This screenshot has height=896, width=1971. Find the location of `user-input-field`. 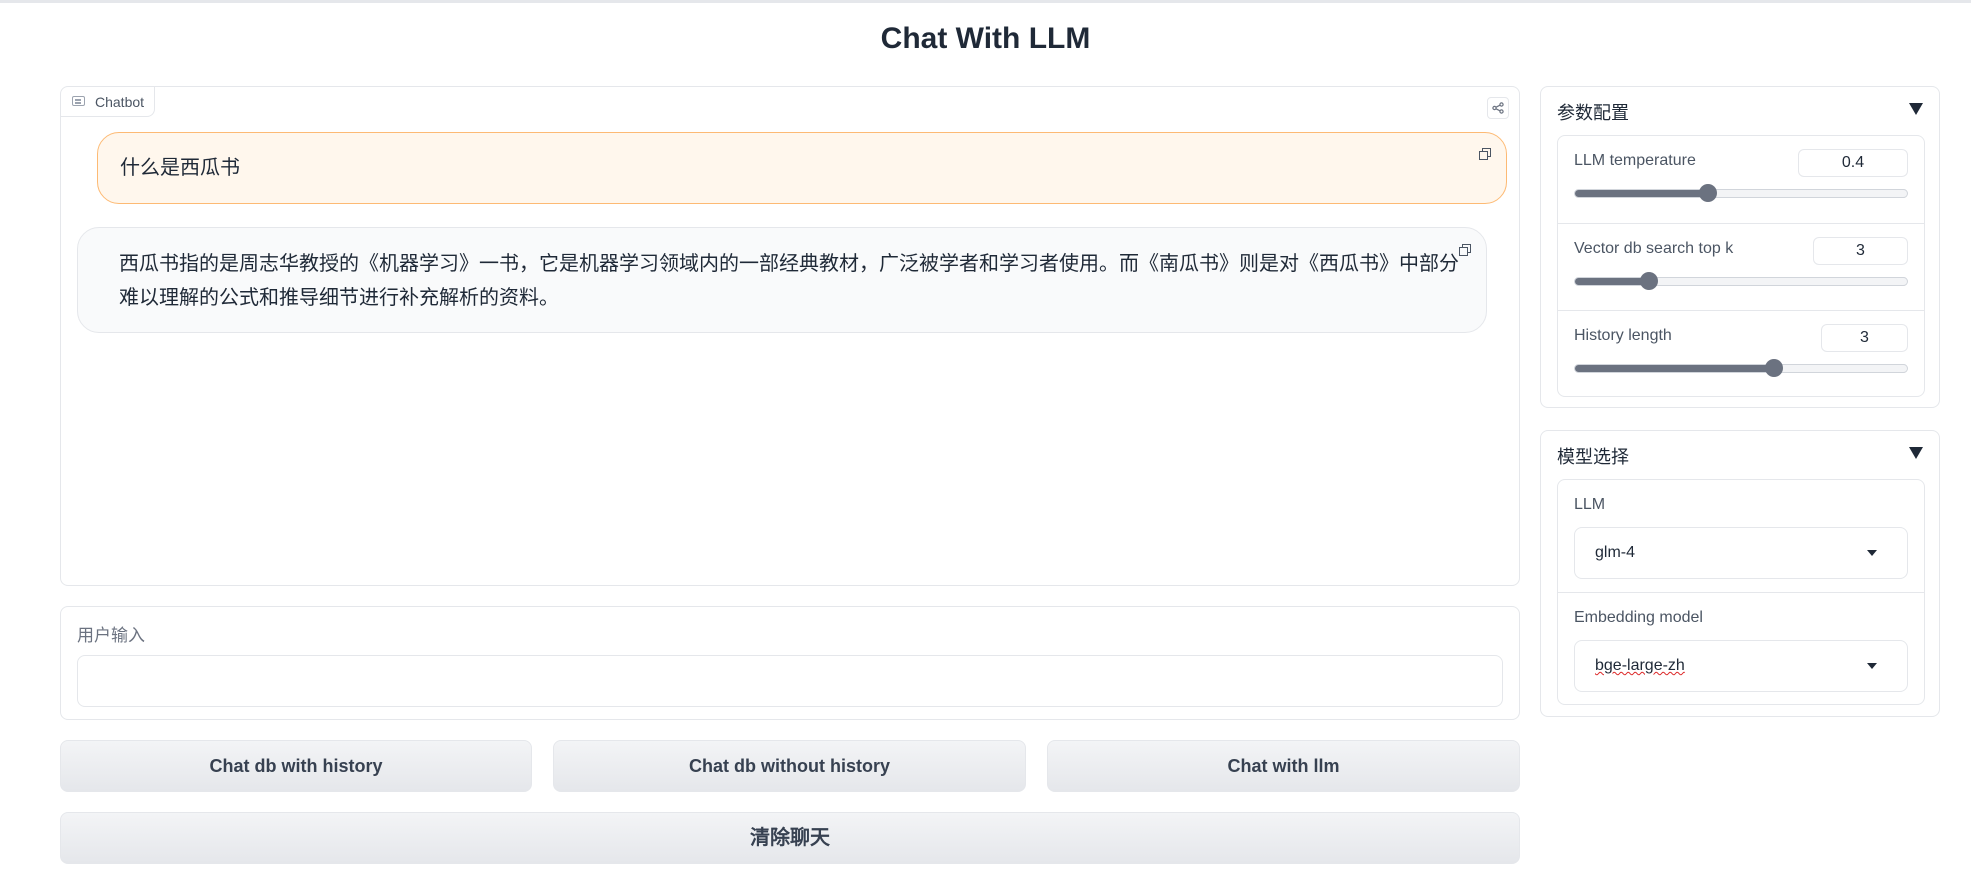

user-input-field is located at coordinates (790, 681).